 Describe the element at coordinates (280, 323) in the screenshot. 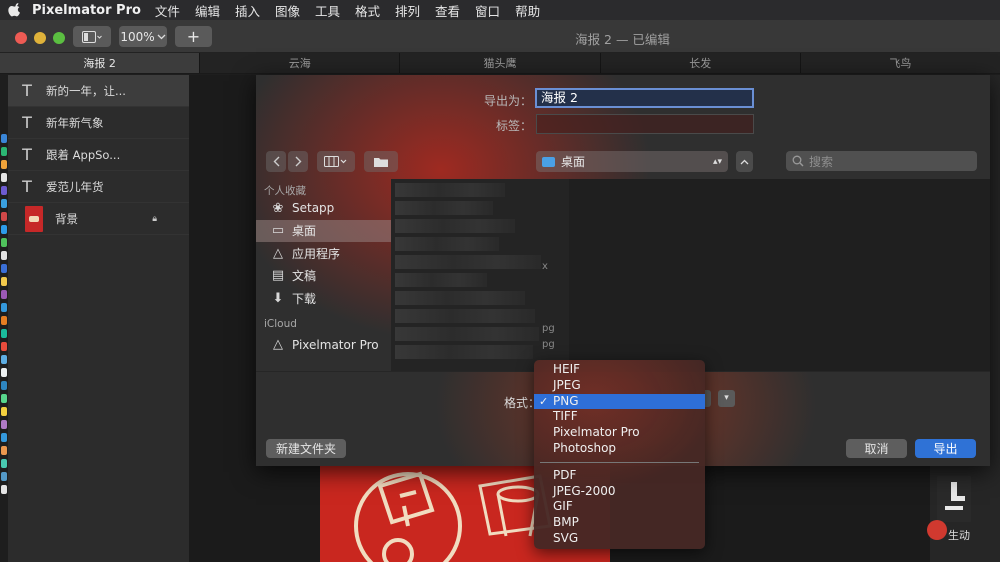

I see `icloud-heading: iCloud` at that location.